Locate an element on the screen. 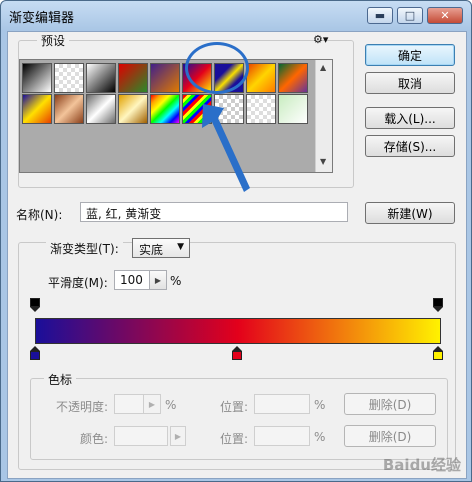  color-picker-stepper: ▶ is located at coordinates (178, 436).